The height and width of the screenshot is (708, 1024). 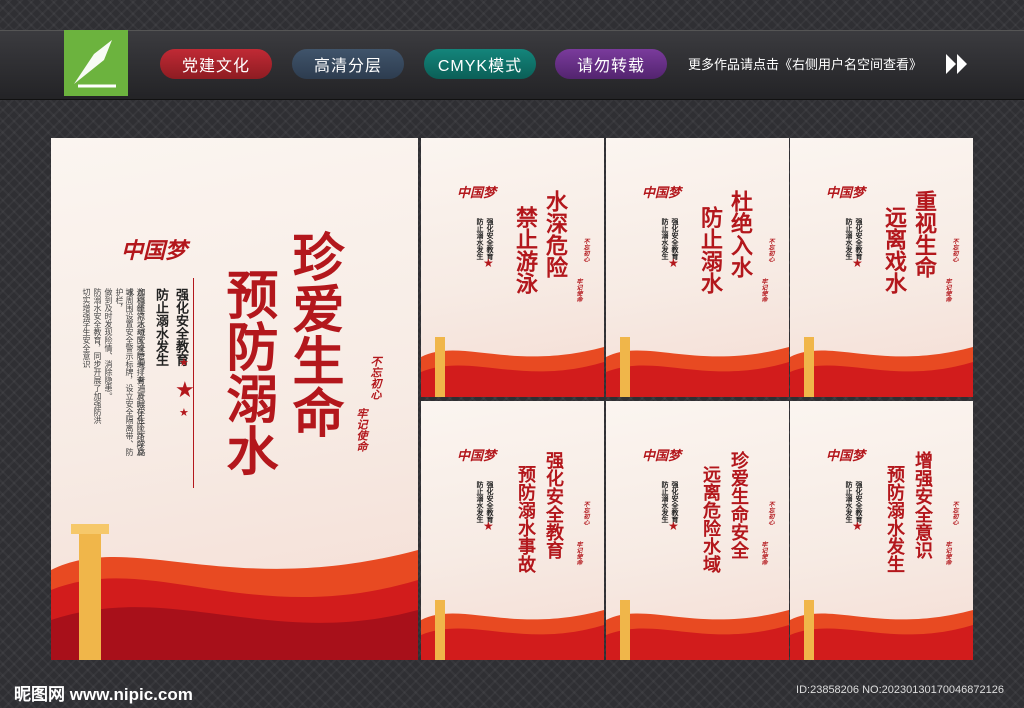 I want to click on tag-hd-layered: 高清分层, so click(x=348, y=64).